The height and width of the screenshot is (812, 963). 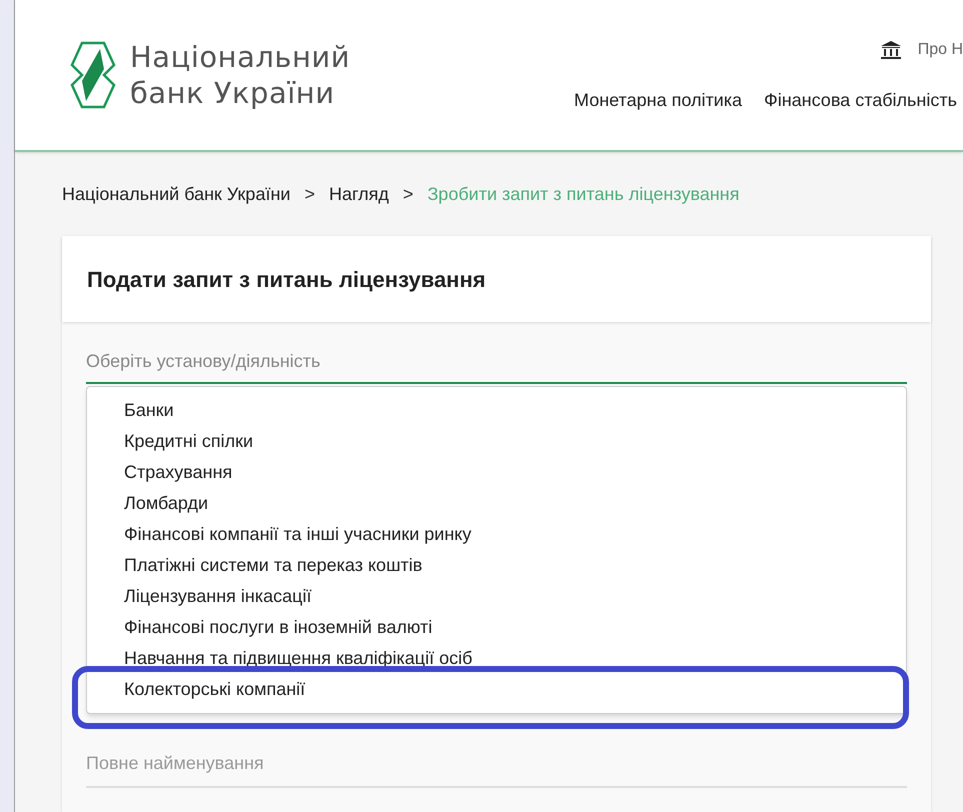 What do you see at coordinates (496, 658) in the screenshot?
I see `dropdown-option: Навчання та підвищення кваліфікації осіб` at bounding box center [496, 658].